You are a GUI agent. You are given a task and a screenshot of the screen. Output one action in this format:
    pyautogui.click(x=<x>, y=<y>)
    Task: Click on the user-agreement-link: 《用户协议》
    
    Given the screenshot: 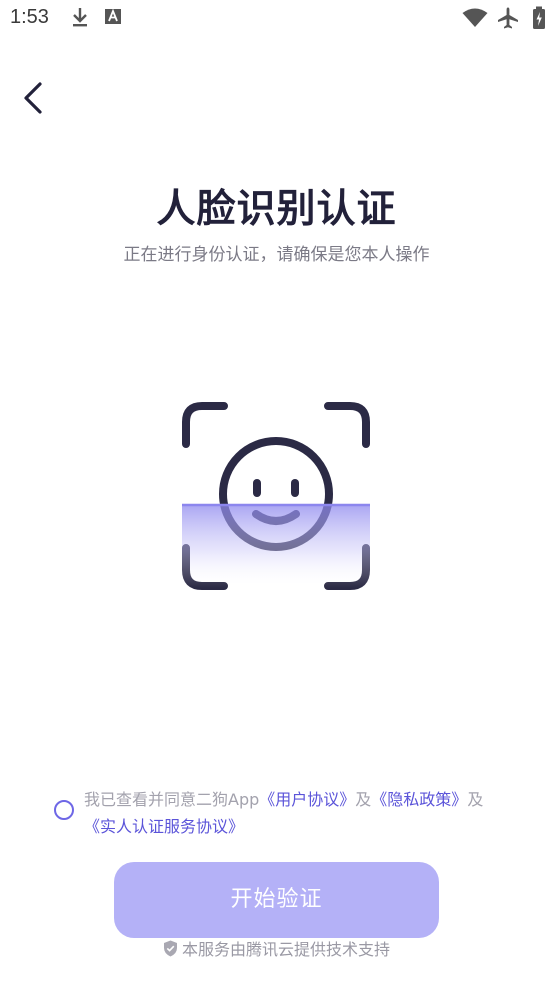 What is the action you would take?
    pyautogui.click(x=307, y=799)
    